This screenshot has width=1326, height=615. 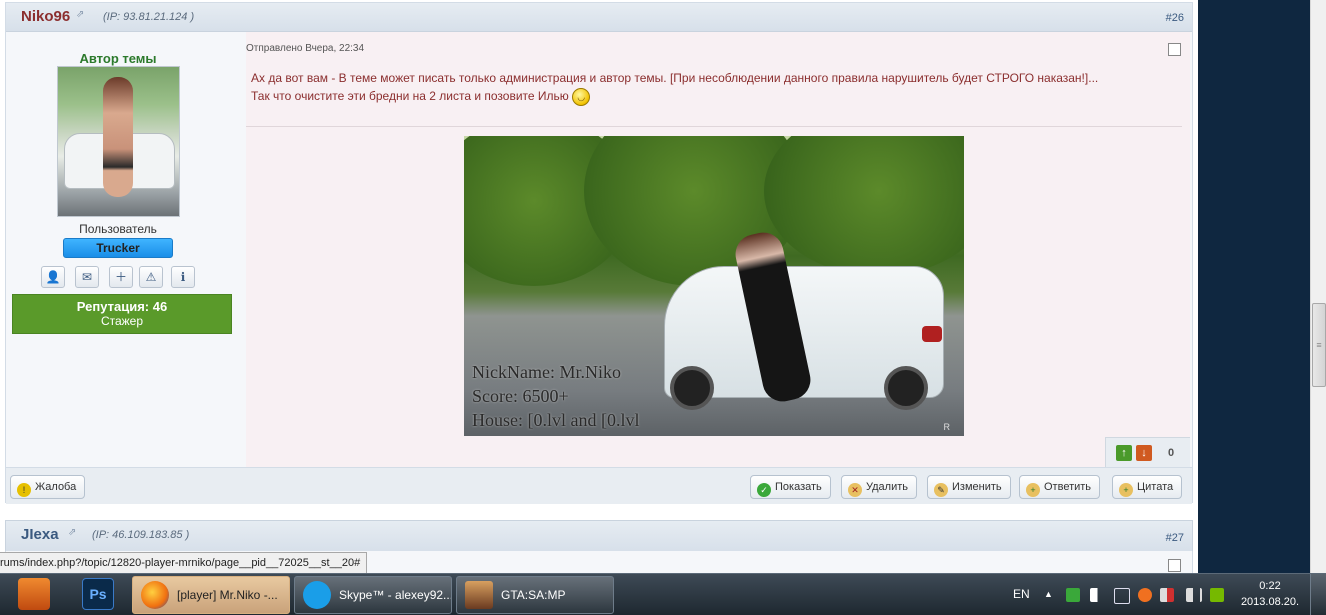 I want to click on system-clock: 0:22 2013.08.20., so click(x=1270, y=594).